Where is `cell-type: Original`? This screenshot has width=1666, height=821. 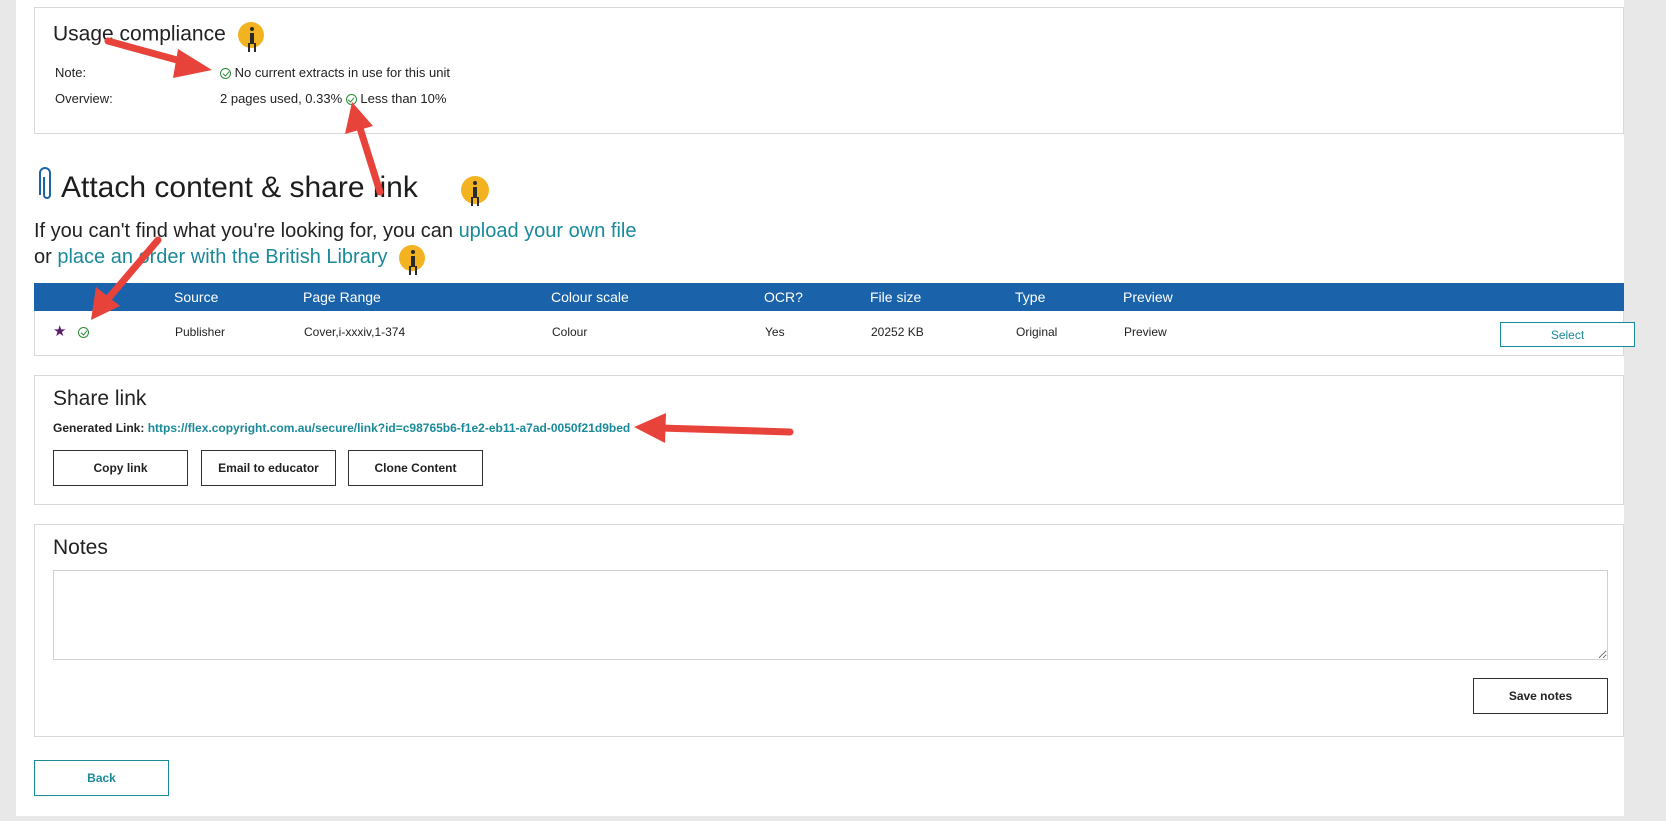
cell-type: Original is located at coordinates (1037, 332).